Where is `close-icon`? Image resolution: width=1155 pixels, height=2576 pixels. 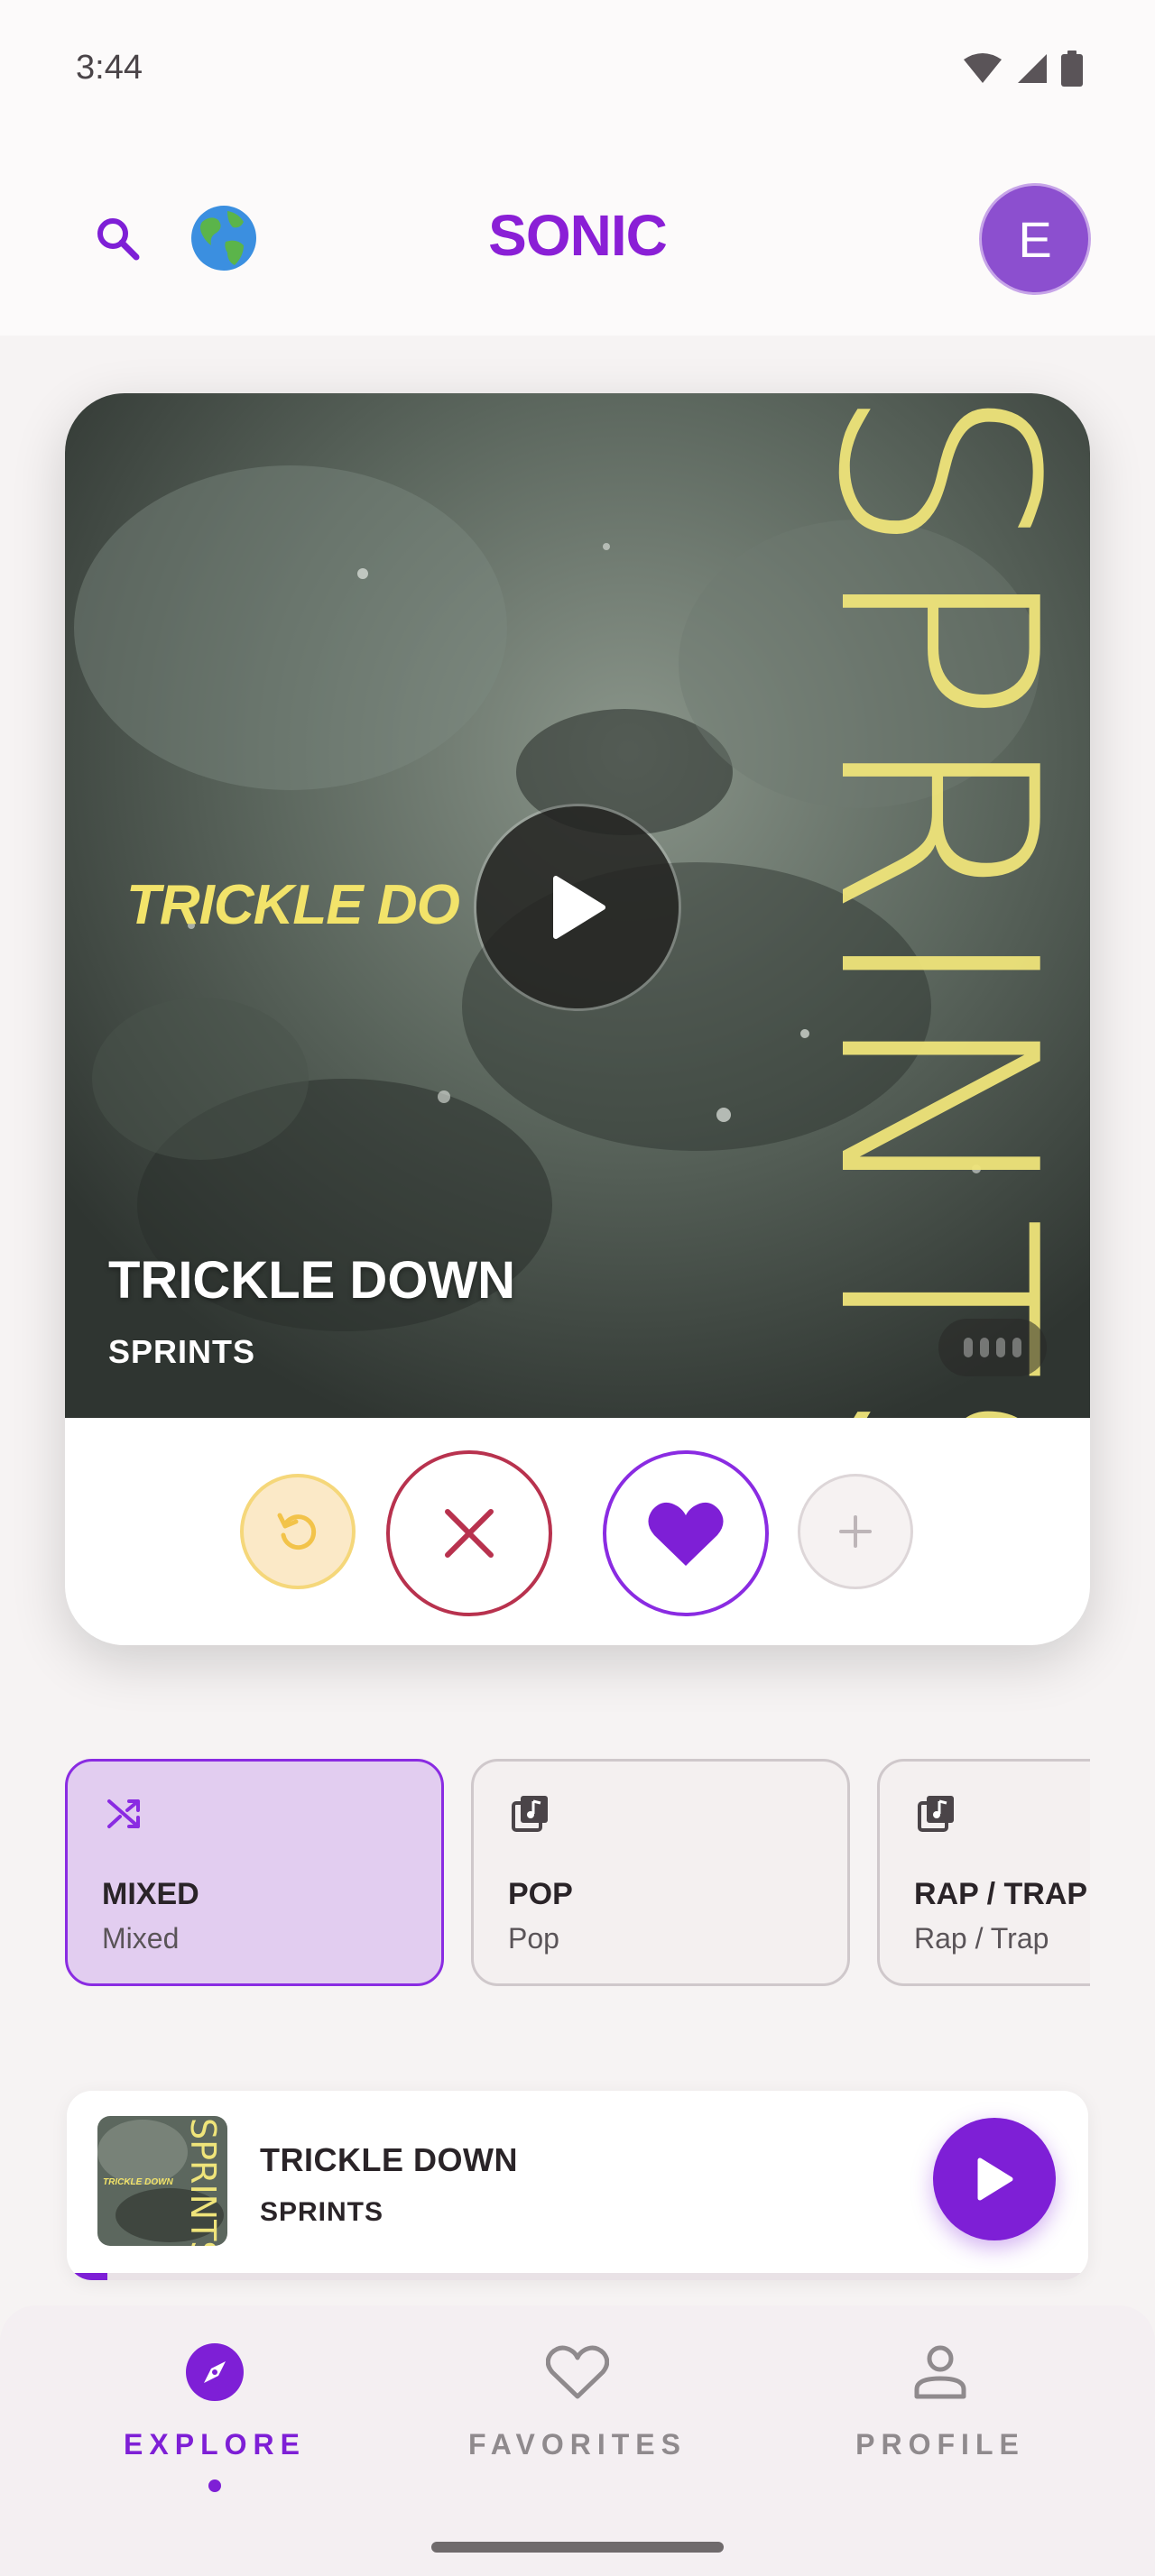 close-icon is located at coordinates (469, 1533).